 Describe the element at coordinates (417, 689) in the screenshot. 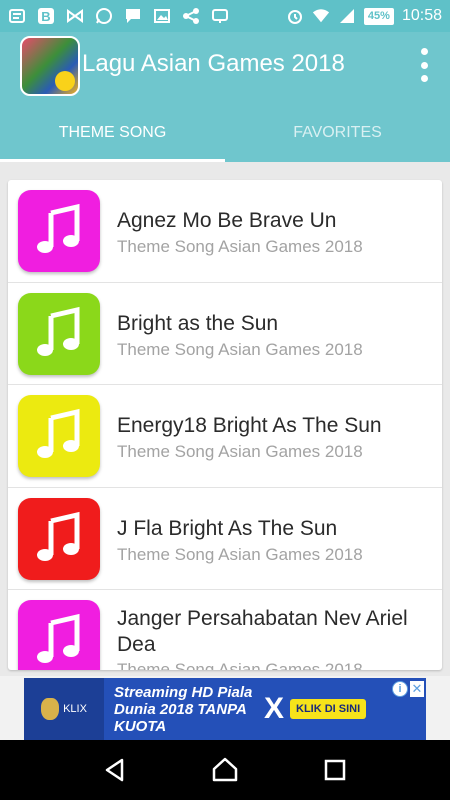

I see `ad-close-icon: ✕` at that location.